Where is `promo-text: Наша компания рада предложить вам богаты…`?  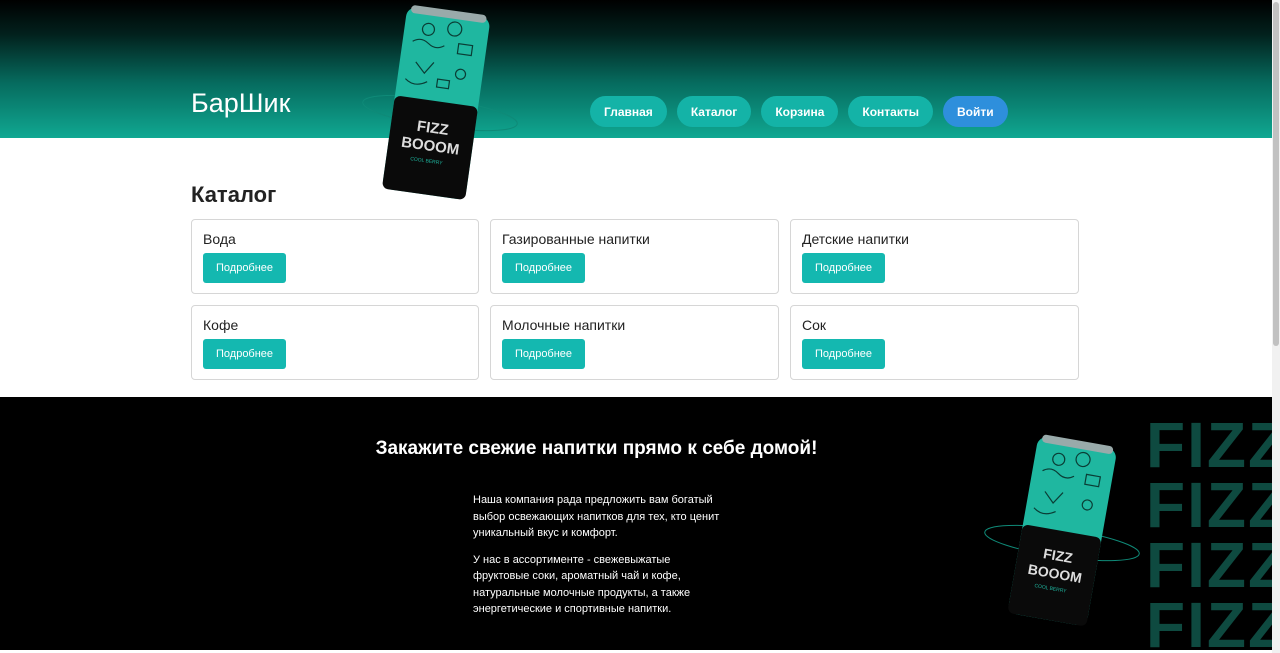
promo-text: Наша компания рада предложить вам богаты… is located at coordinates (598, 555).